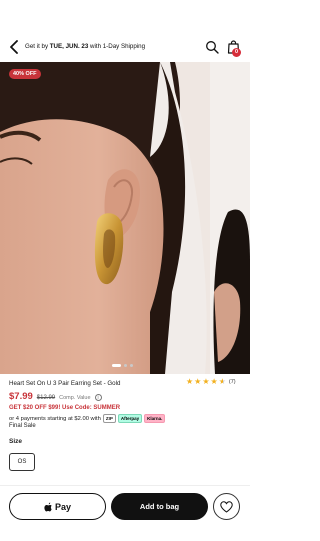 The height and width of the screenshot is (541, 320). What do you see at coordinates (130, 418) in the screenshot?
I see `afterpay-logo: Afterpay` at bounding box center [130, 418].